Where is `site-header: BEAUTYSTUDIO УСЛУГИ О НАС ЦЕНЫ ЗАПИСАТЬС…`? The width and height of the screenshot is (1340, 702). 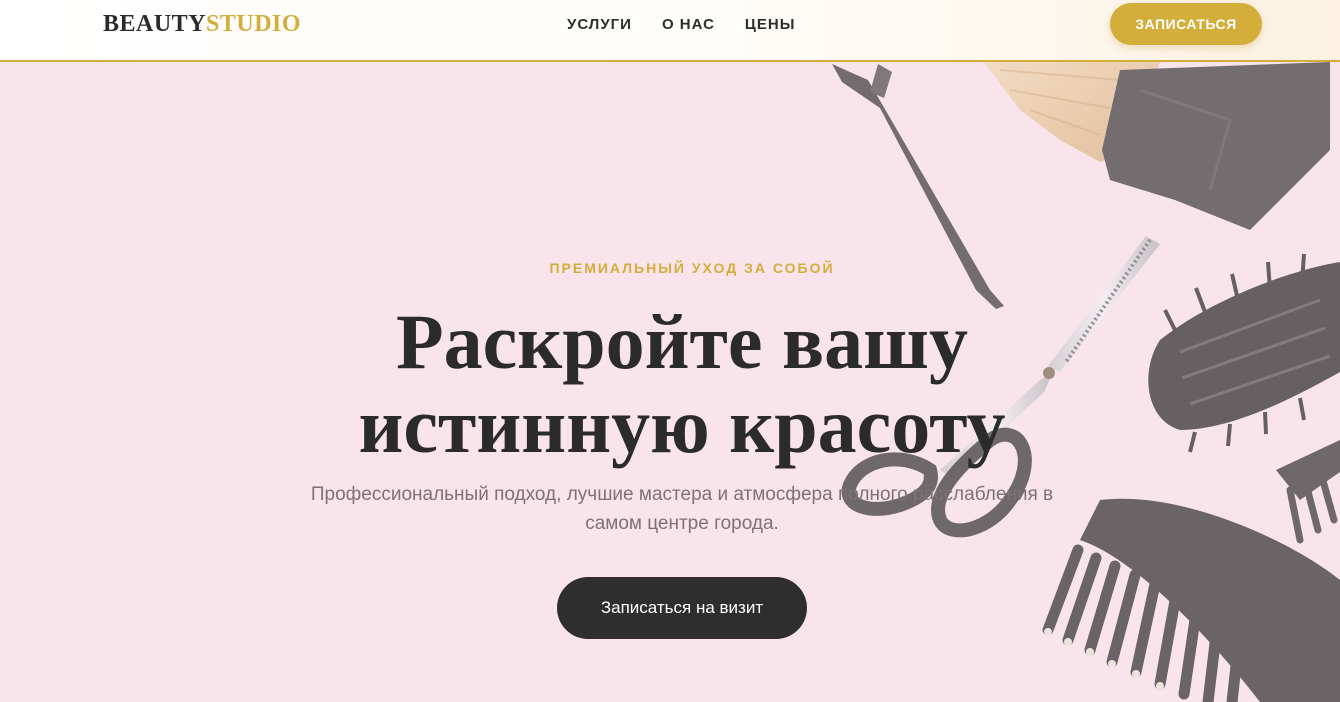 site-header: BEAUTYSTUDIO УСЛУГИ О НАС ЦЕНЫ ЗАПИСАТЬС… is located at coordinates (670, 31).